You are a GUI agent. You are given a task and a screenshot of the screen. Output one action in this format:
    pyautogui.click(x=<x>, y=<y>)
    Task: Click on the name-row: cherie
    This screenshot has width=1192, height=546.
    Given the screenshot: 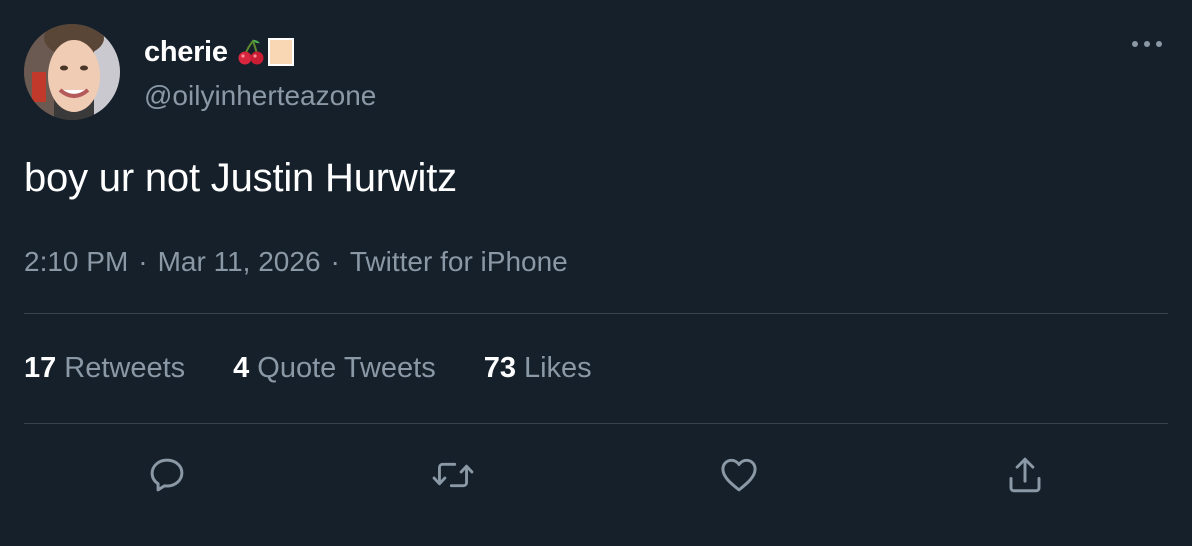 What is the action you would take?
    pyautogui.click(x=219, y=52)
    